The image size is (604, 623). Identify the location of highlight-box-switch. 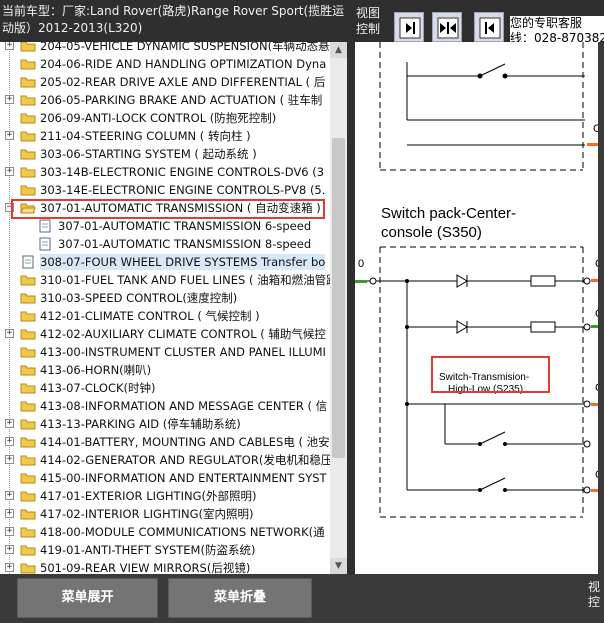
(490, 374).